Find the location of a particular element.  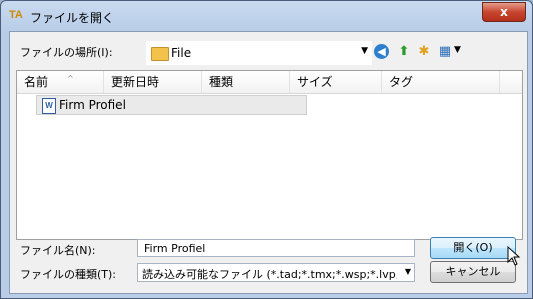

mouse-cursor-icon is located at coordinates (514, 256).